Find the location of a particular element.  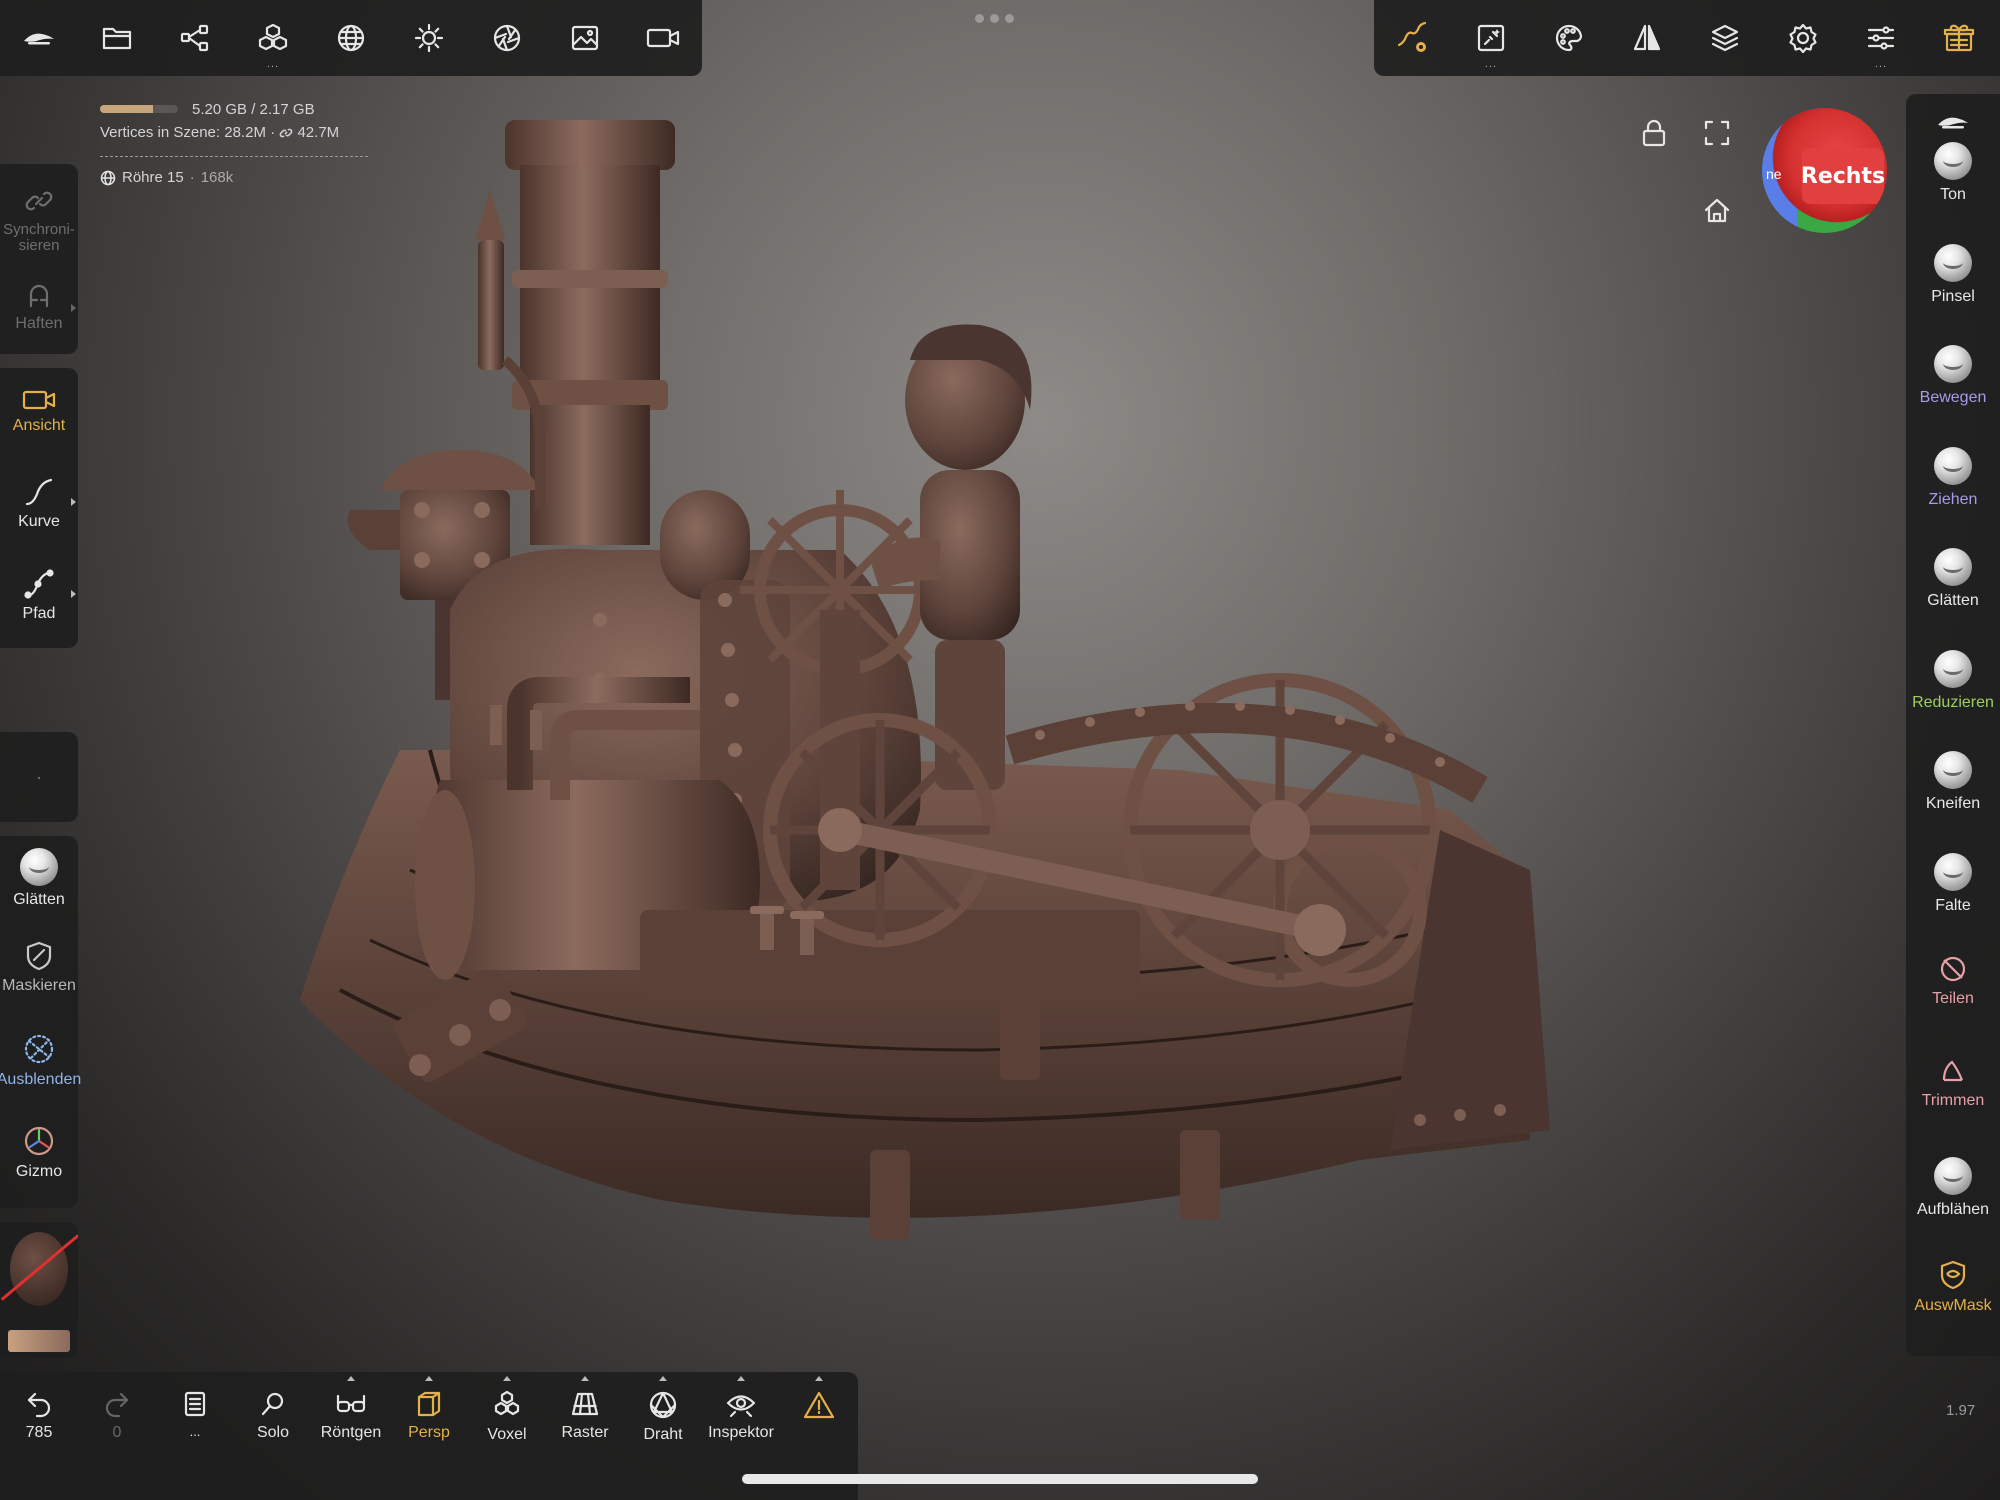

sync-button: Synchroni­sieren is located at coordinates (39, 220).